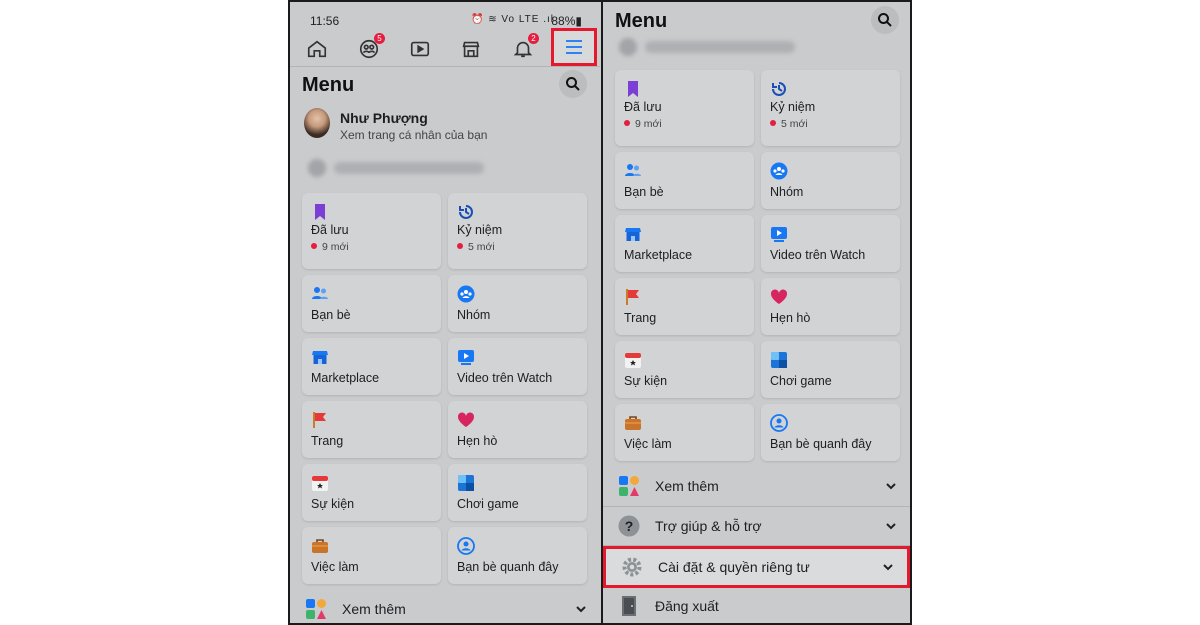  I want to click on settings-privacy-row: Cài đặt & quyền riêng tư, so click(756, 567).